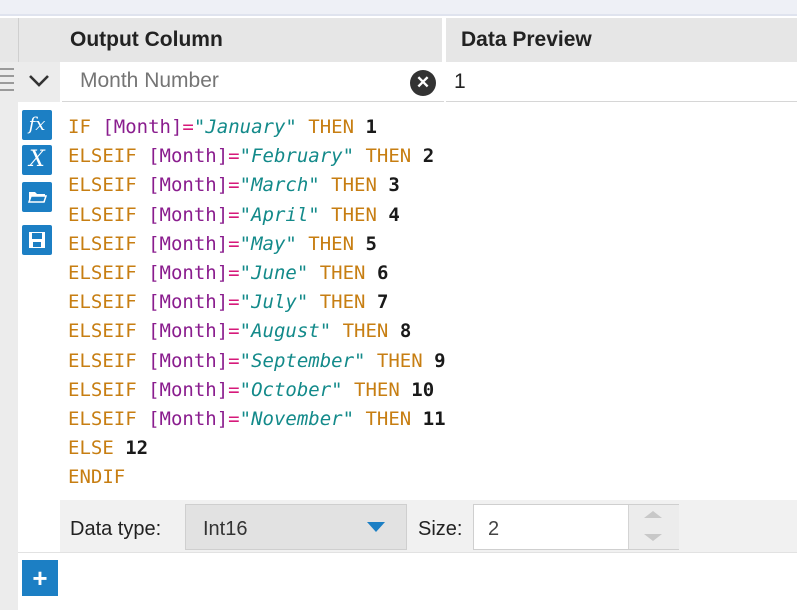 This screenshot has width=797, height=611. Describe the element at coordinates (257, 361) in the screenshot. I see `code-line: ELSEIF [Month]="September" THEN 9` at that location.